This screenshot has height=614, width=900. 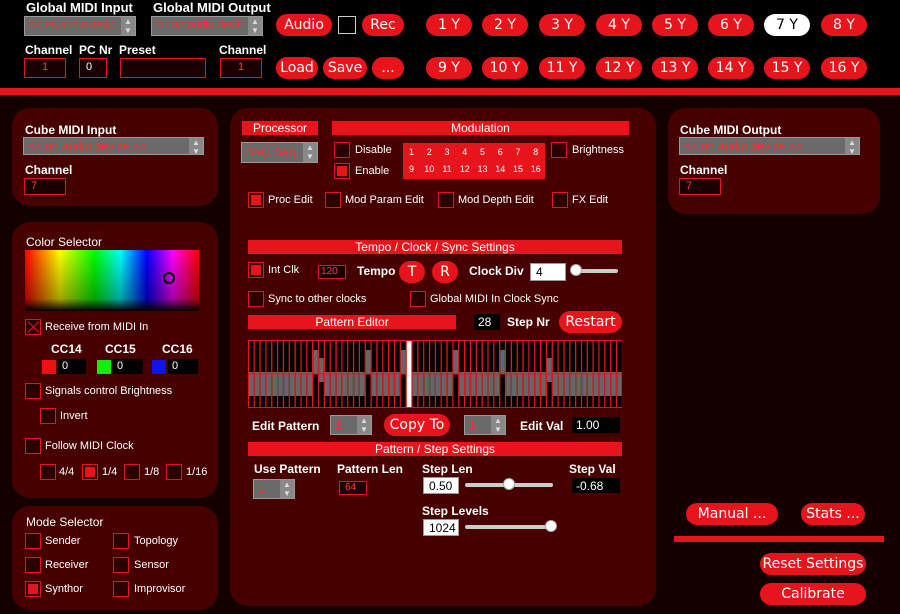 What do you see at coordinates (535, 152) in the screenshot?
I see `modulation-cell: 8` at bounding box center [535, 152].